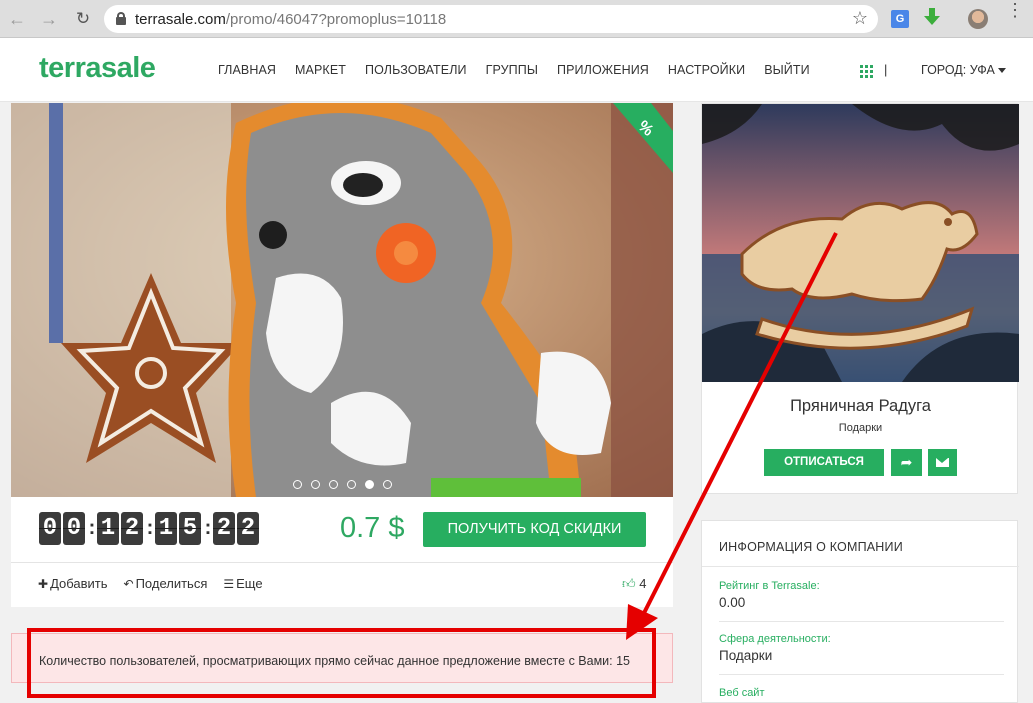 Image resolution: width=1033 pixels, height=703 pixels. Describe the element at coordinates (49, 19) in the screenshot. I see `forward-arrow-icon: →` at that location.